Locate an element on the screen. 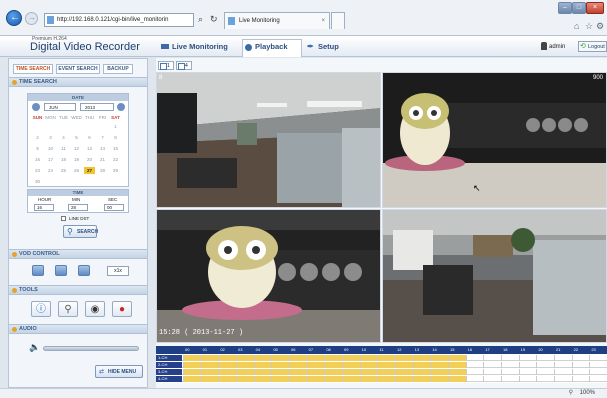 The image size is (607, 398). line-dst-checkbox is located at coordinates (63, 218).